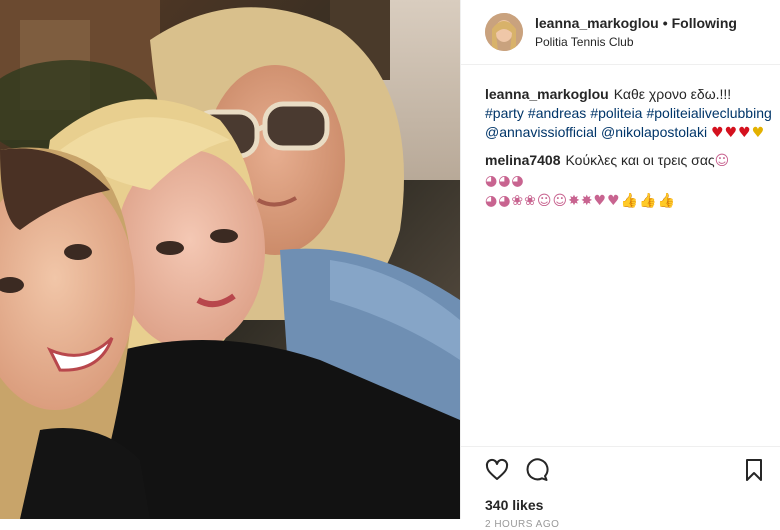 Image resolution: width=780 pixels, height=530 pixels. I want to click on hashtag-andreas: #andreas, so click(557, 113).